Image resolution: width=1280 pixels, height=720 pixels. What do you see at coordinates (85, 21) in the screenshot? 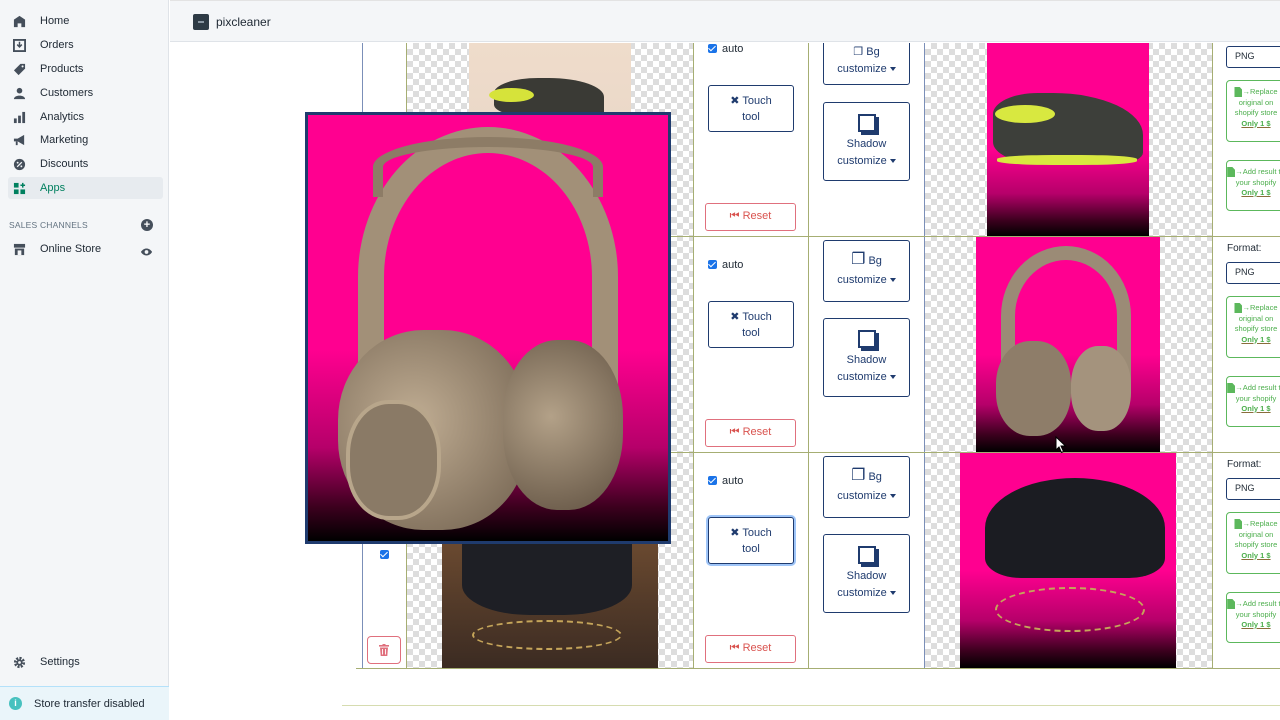
I see `sidebar-item-home: Home` at bounding box center [85, 21].